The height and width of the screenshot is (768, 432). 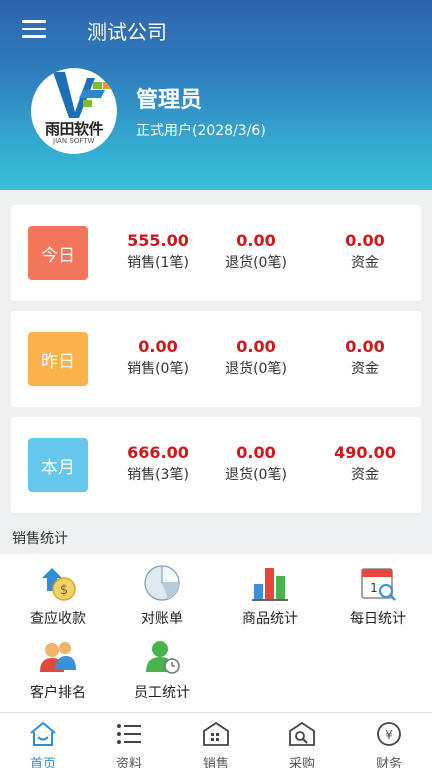 I want to click on grid-label: 每日统计, so click(x=378, y=619).